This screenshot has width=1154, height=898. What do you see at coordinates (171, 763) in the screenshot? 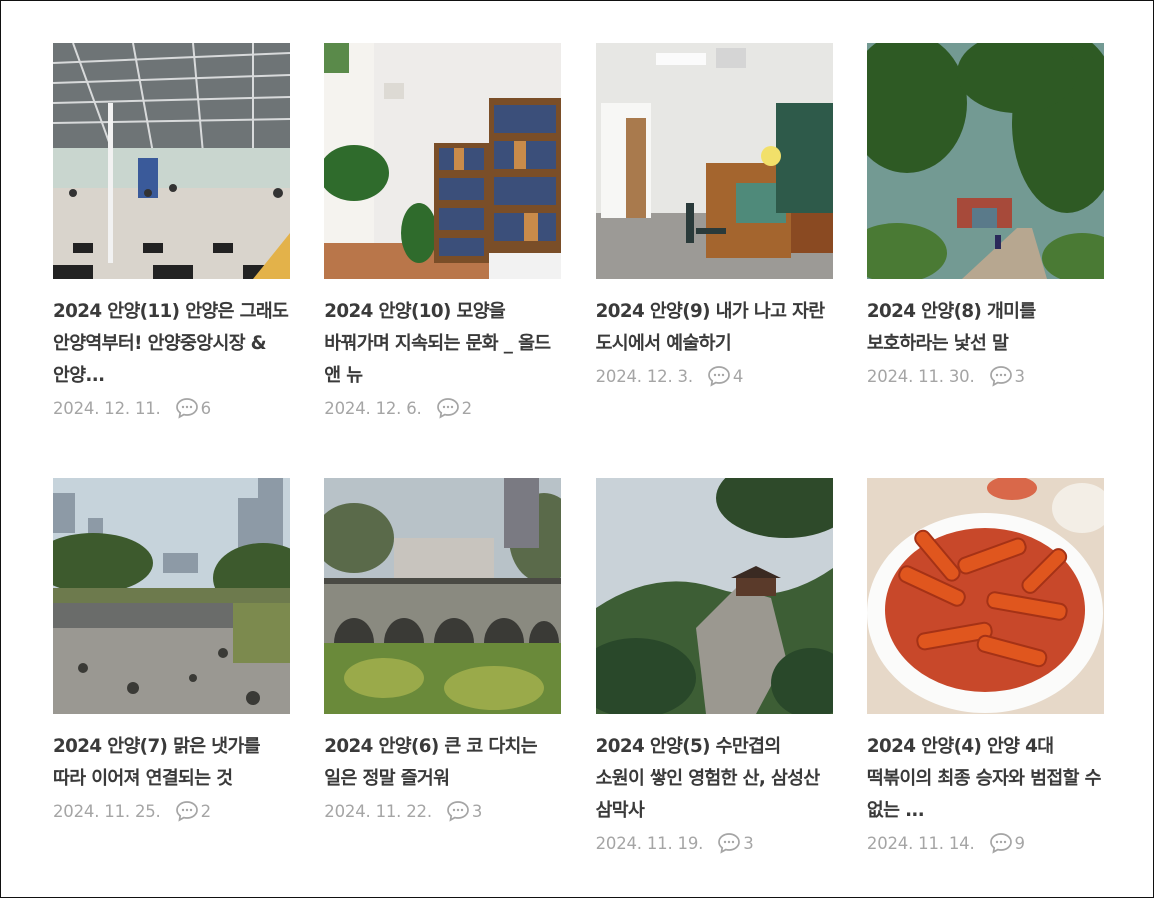
I see `post-title: 2024 안양(7) 맑은 냇가를 따라 이어져 연결되는 것` at bounding box center [171, 763].